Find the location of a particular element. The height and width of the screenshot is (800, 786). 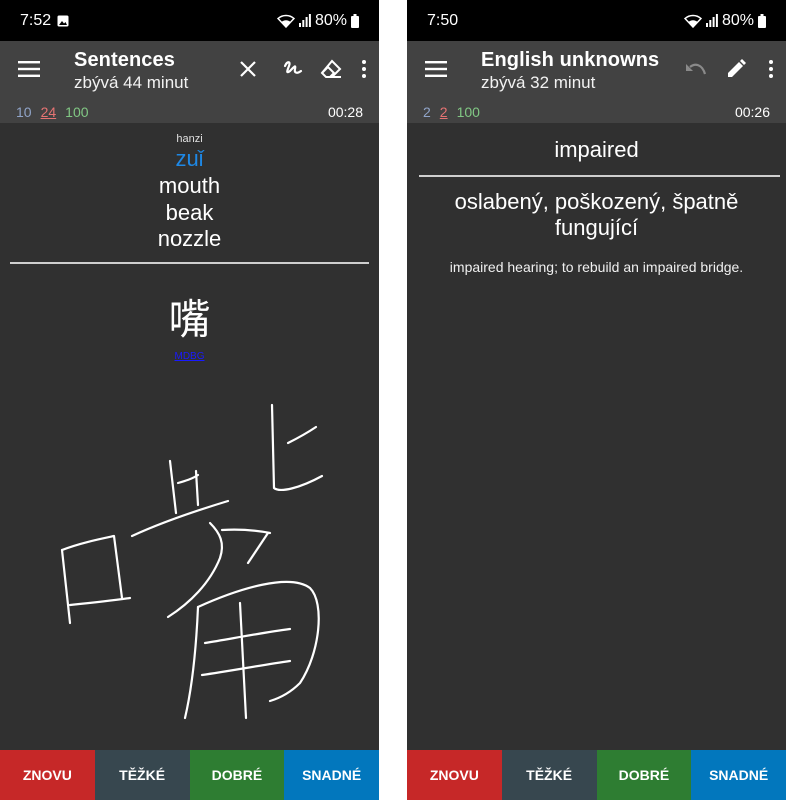

edit-note-button is located at coordinates (736, 71).